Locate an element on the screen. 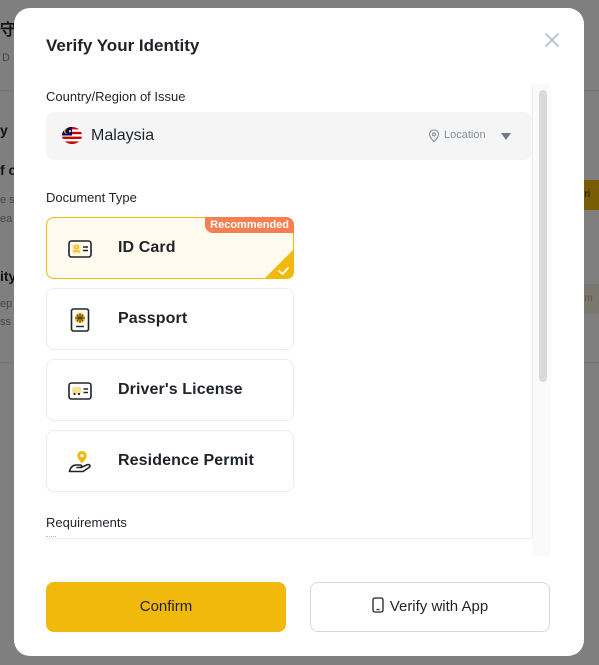 The image size is (599, 665). doc-option-label: Passport is located at coordinates (153, 318).